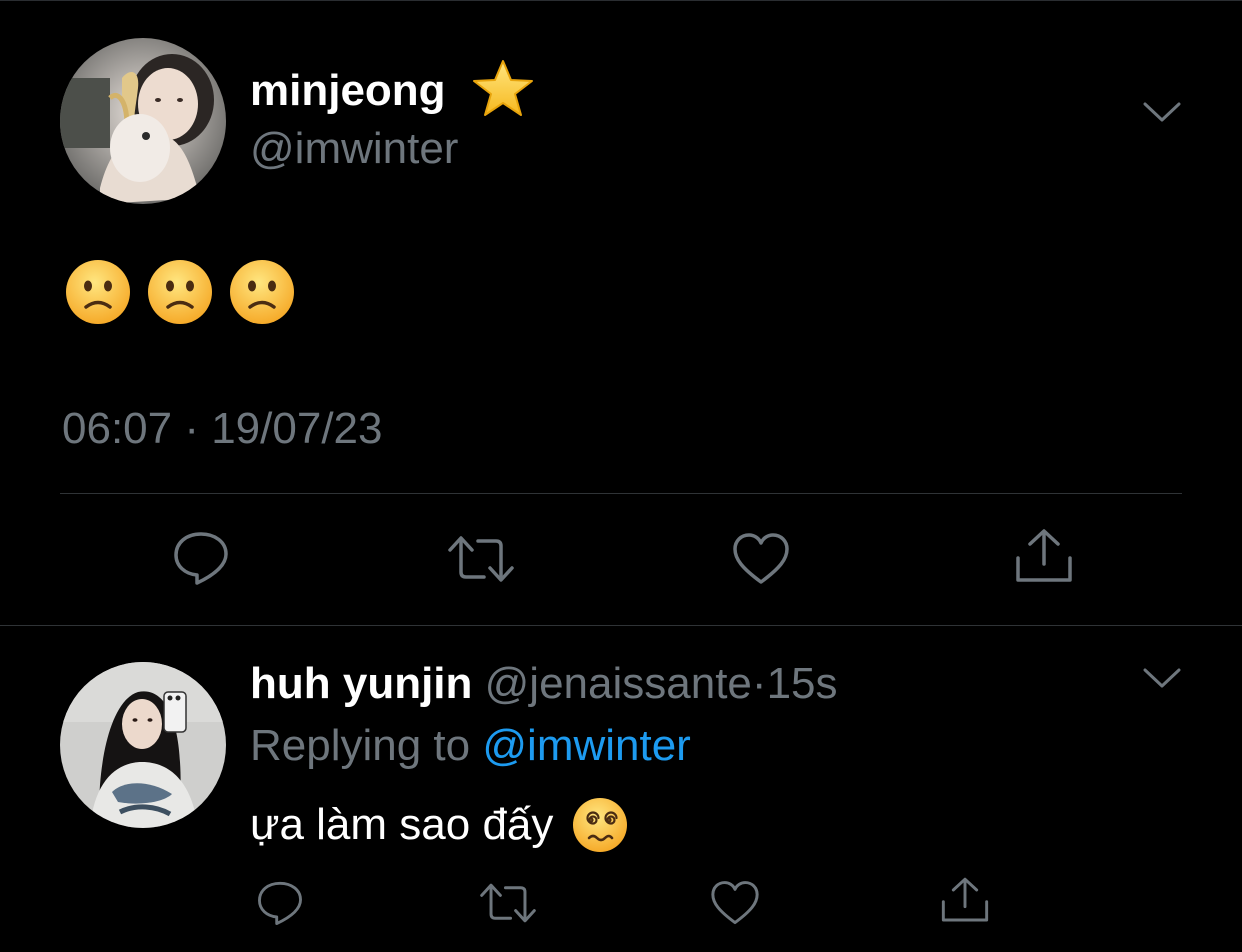 The width and height of the screenshot is (1242, 952). Describe the element at coordinates (503, 91) in the screenshot. I see `star-badge-icon` at that location.